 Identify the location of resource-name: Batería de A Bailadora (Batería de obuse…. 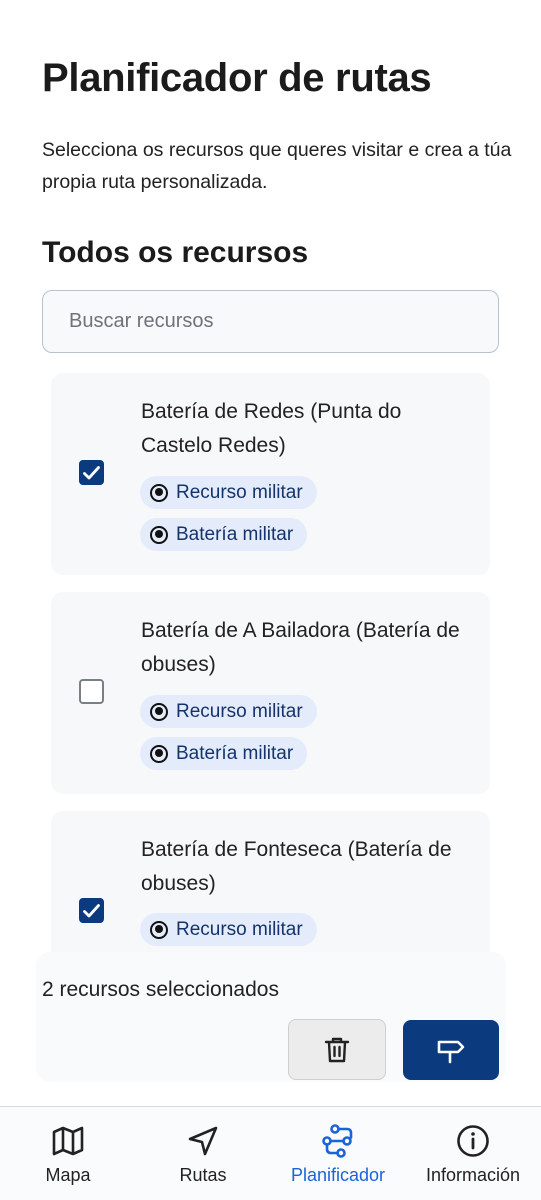
(300, 647).